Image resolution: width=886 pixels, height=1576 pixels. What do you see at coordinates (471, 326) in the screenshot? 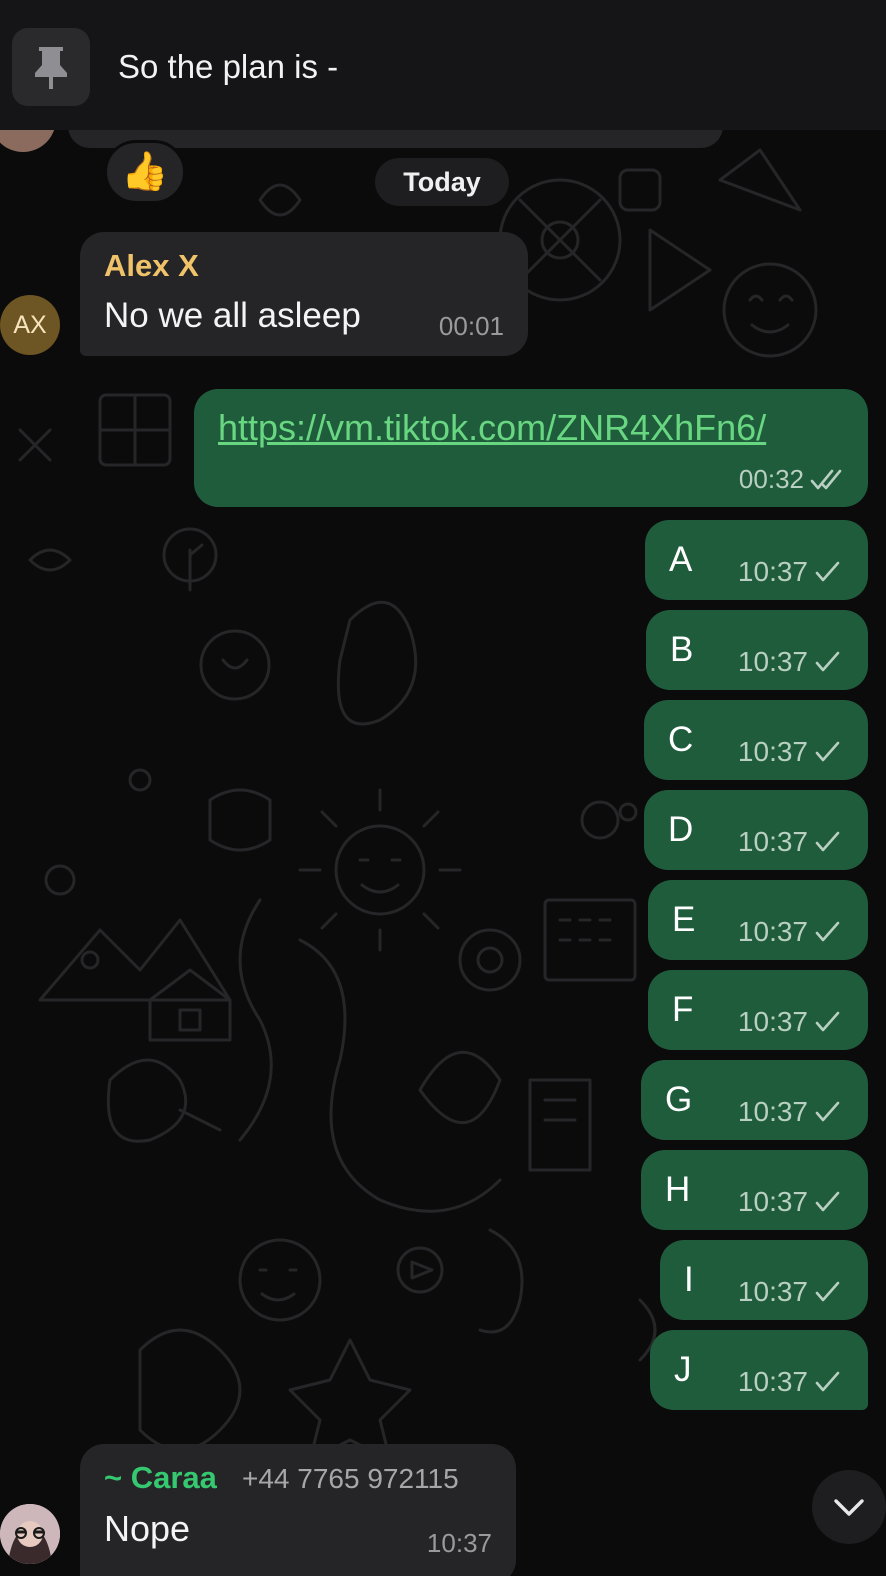
I see `message-time: 00:01` at bounding box center [471, 326].